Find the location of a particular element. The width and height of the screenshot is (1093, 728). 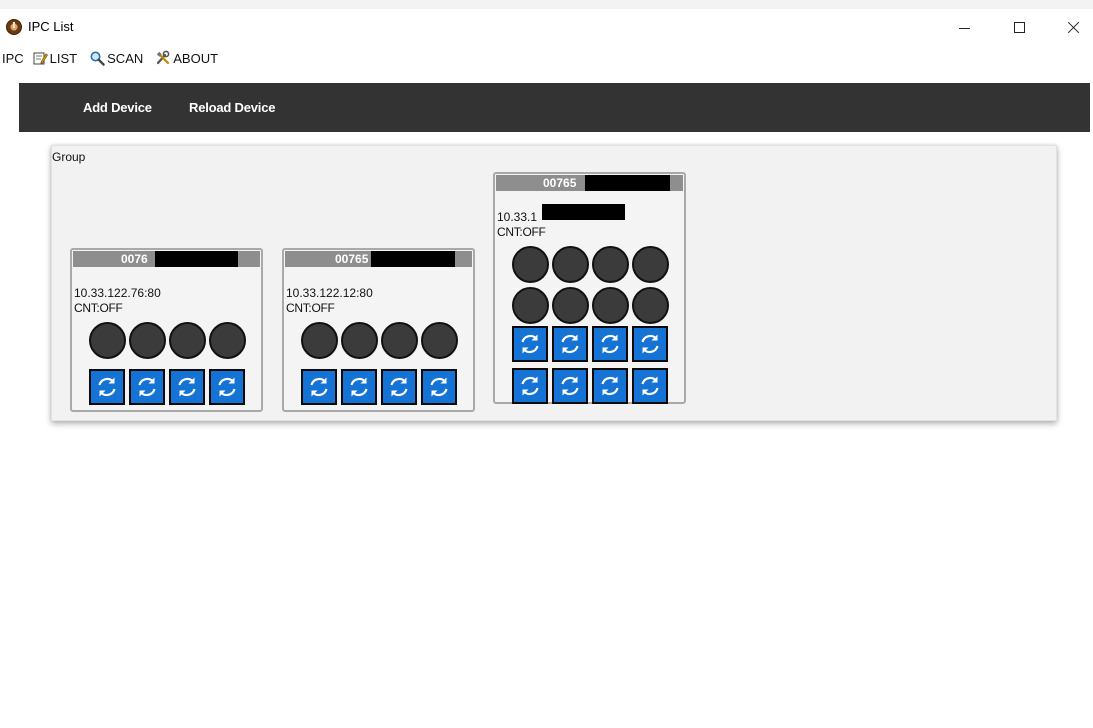

tools-icon is located at coordinates (163, 57).